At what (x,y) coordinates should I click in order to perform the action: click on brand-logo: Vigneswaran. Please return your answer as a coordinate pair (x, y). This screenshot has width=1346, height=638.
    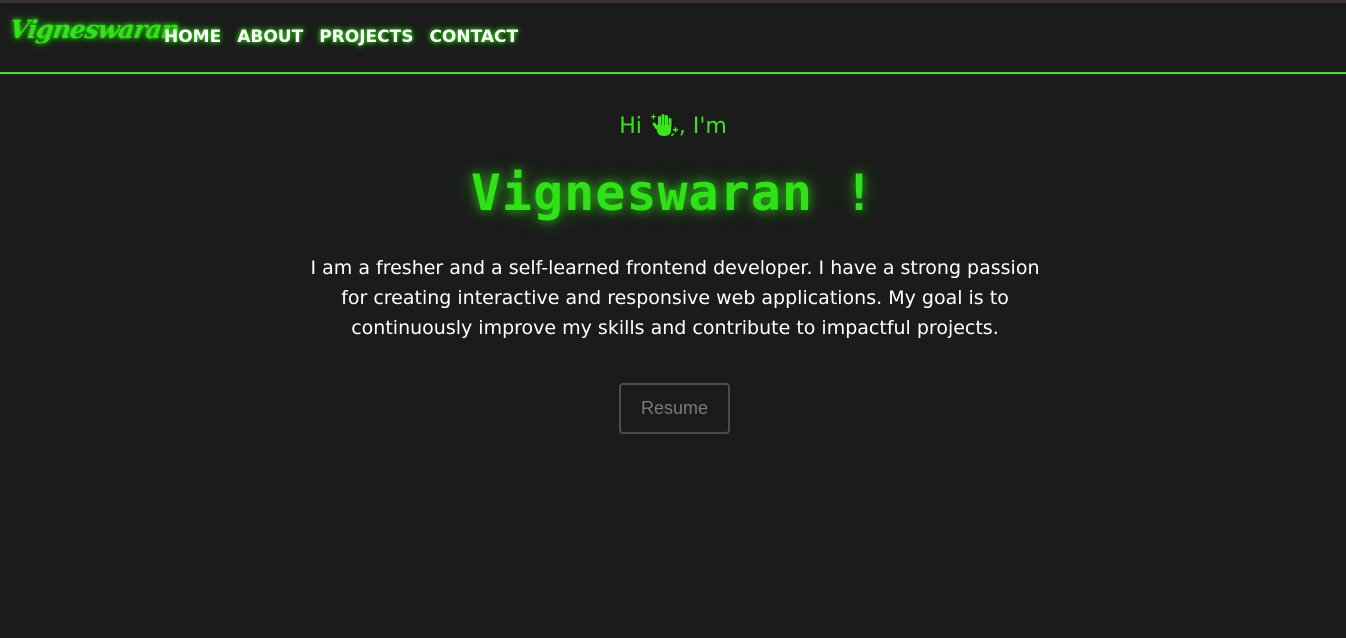
    Looking at the image, I should click on (94, 29).